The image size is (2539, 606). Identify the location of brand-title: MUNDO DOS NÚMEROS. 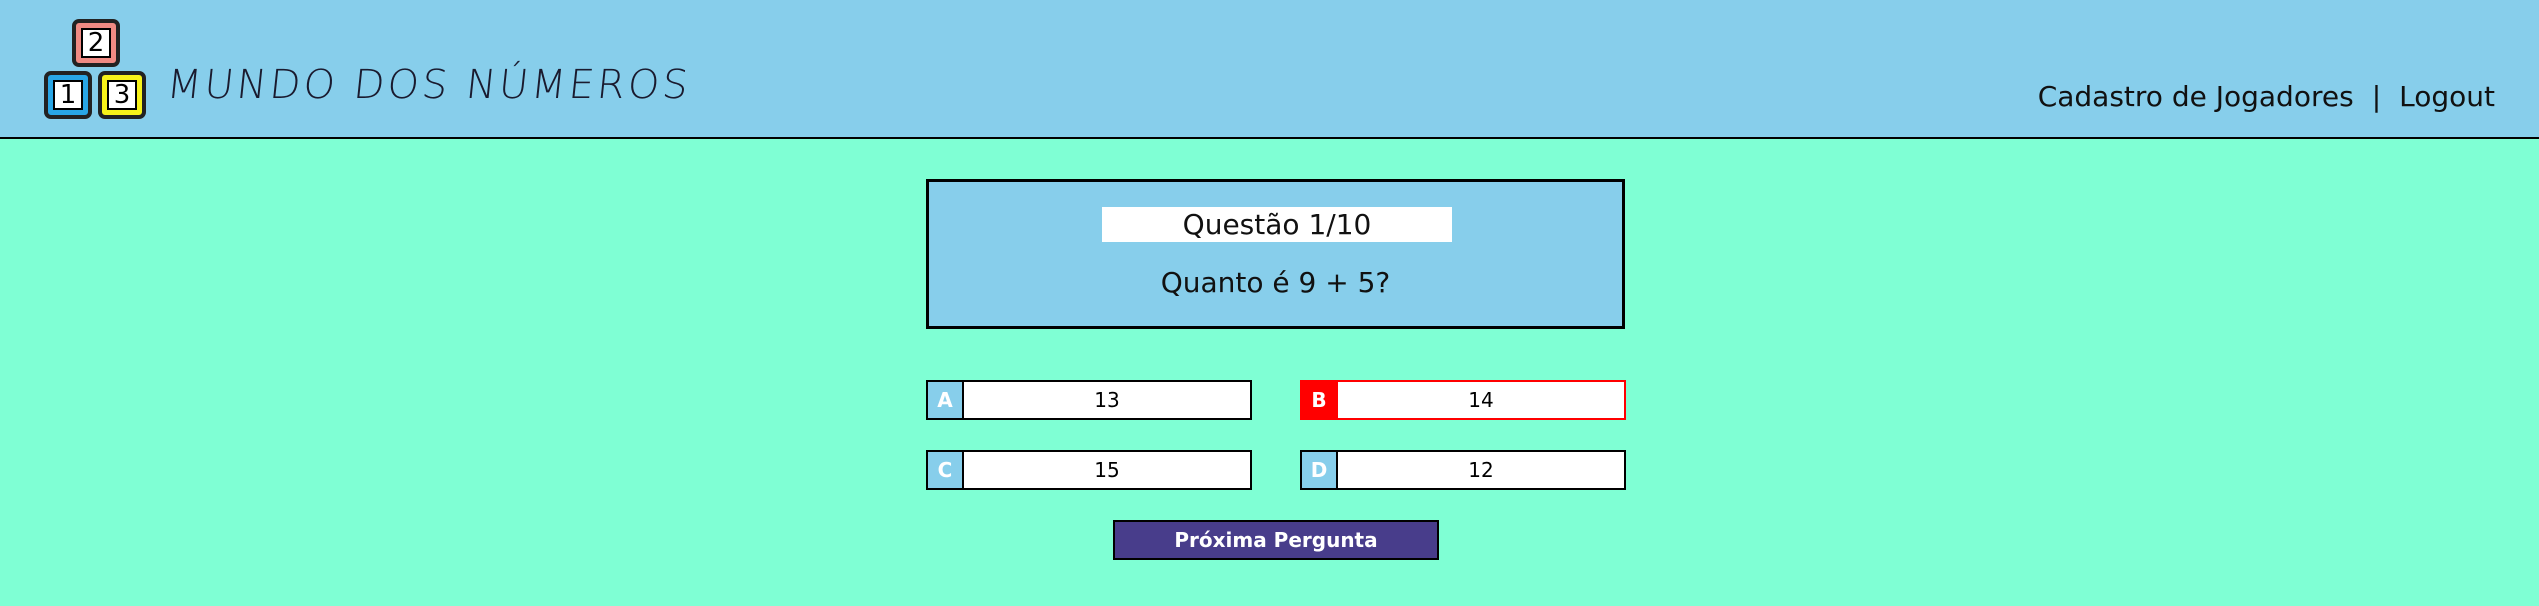
(429, 85).